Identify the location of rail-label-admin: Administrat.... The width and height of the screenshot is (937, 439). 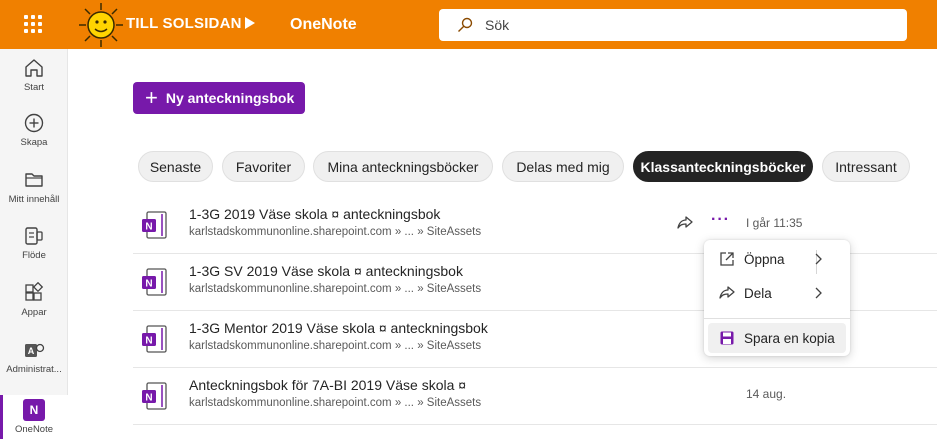
(34, 369).